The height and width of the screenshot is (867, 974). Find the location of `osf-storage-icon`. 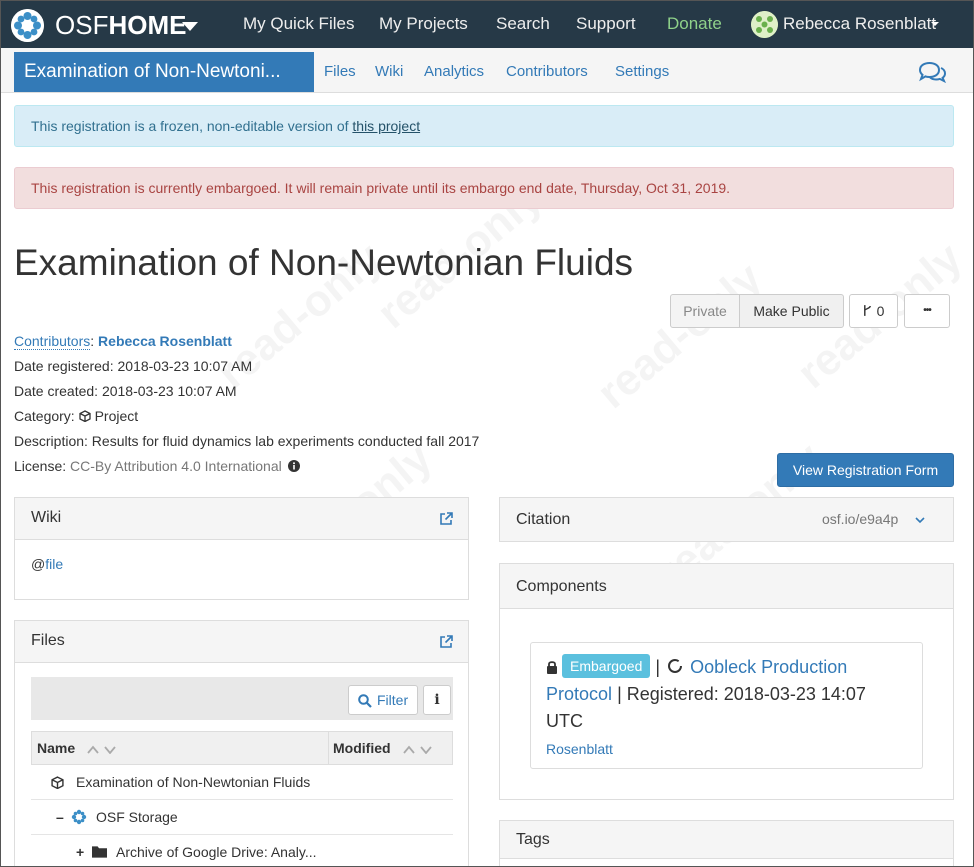

osf-storage-icon is located at coordinates (79, 817).